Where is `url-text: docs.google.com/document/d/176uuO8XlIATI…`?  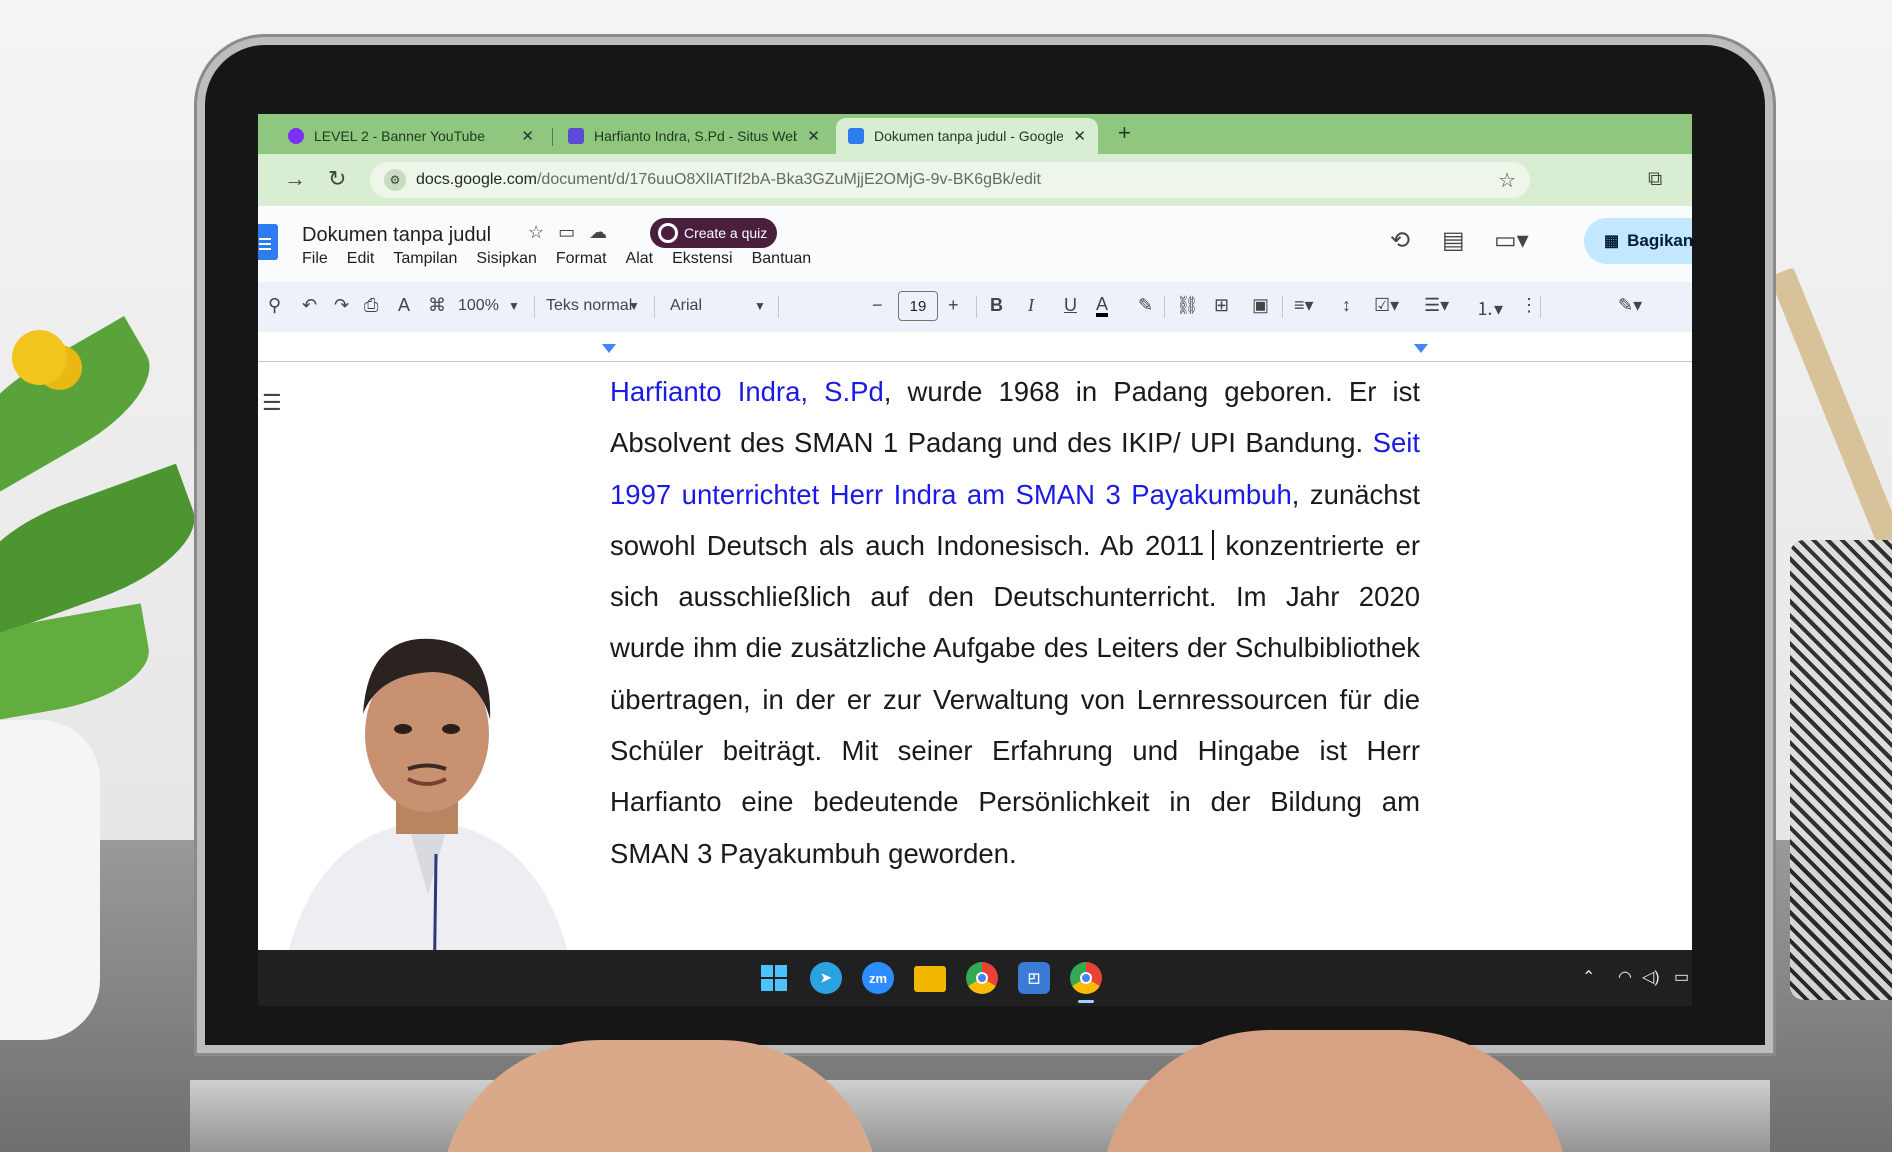 url-text: docs.google.com/document/d/176uuO8XlIATI… is located at coordinates (728, 180).